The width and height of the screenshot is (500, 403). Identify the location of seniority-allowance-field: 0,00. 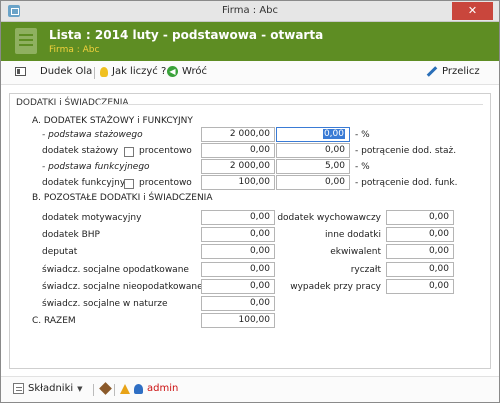
(238, 150).